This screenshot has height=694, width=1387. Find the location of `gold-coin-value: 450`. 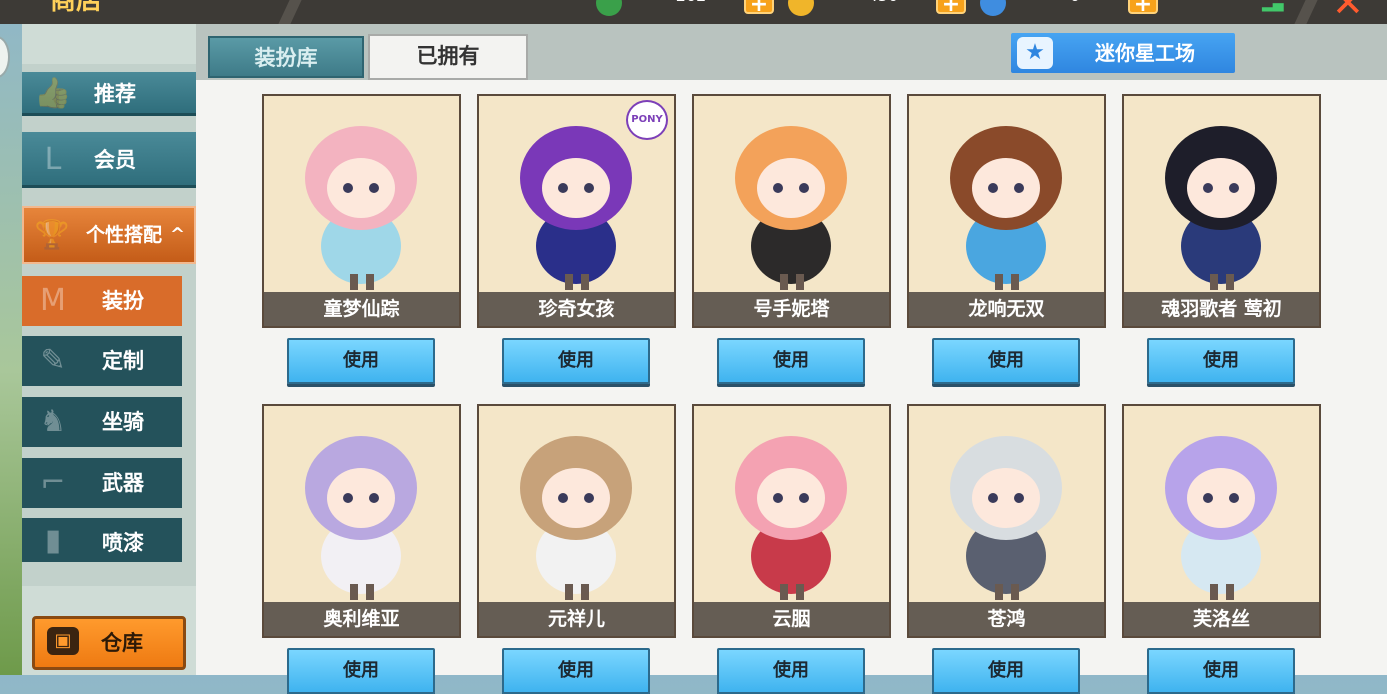

gold-coin-value: 450 is located at coordinates (883, 3).